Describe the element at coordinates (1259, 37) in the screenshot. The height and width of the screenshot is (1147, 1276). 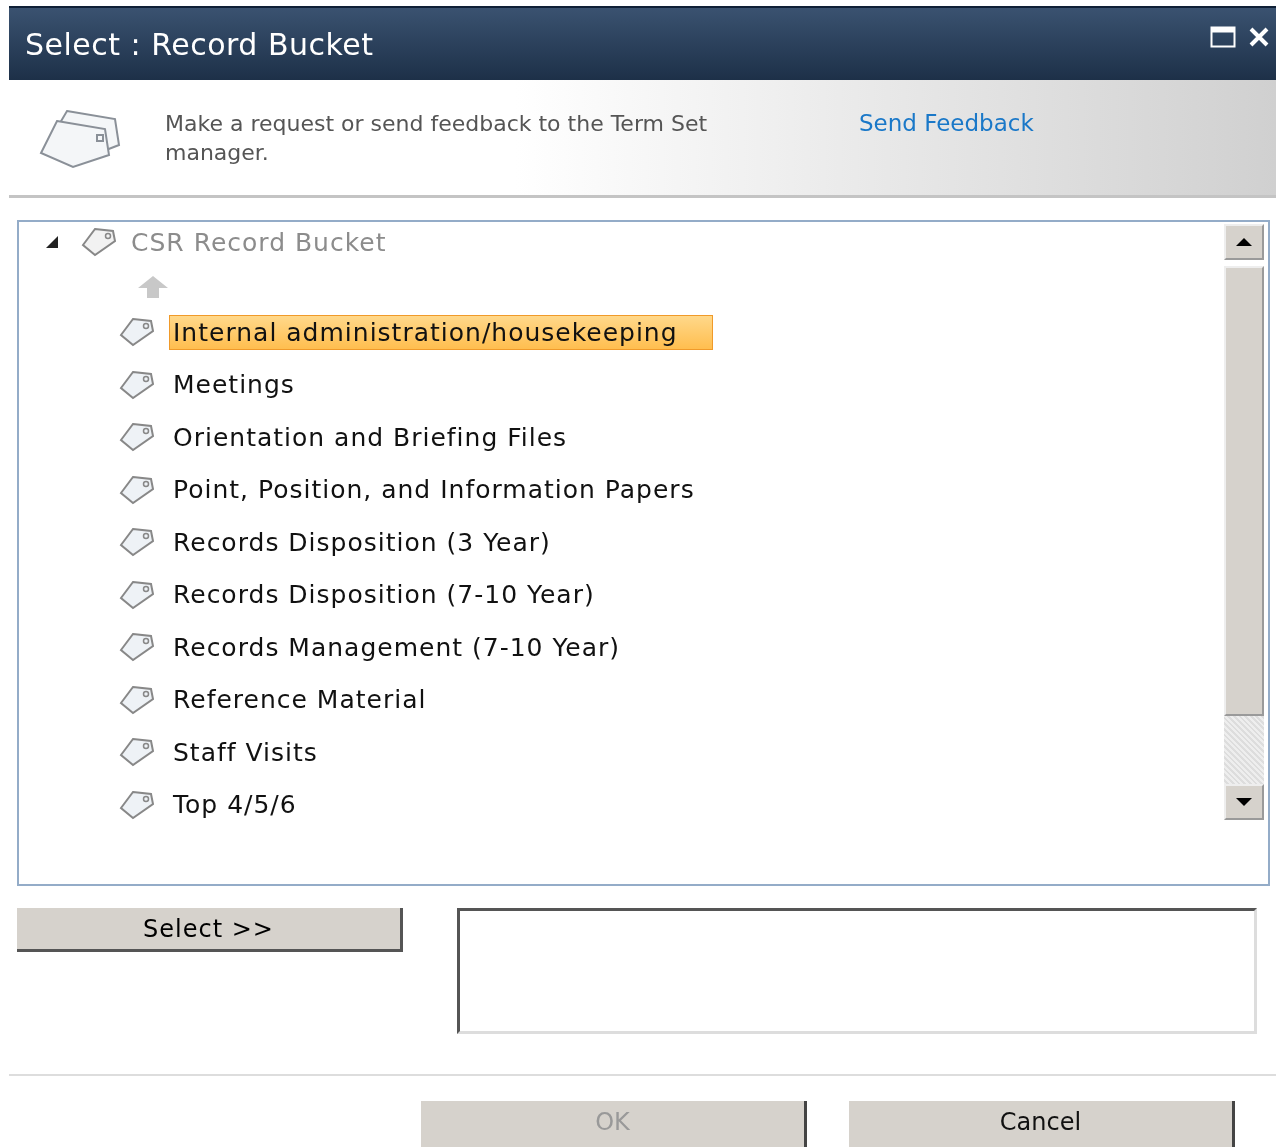
I see `close-icon` at that location.